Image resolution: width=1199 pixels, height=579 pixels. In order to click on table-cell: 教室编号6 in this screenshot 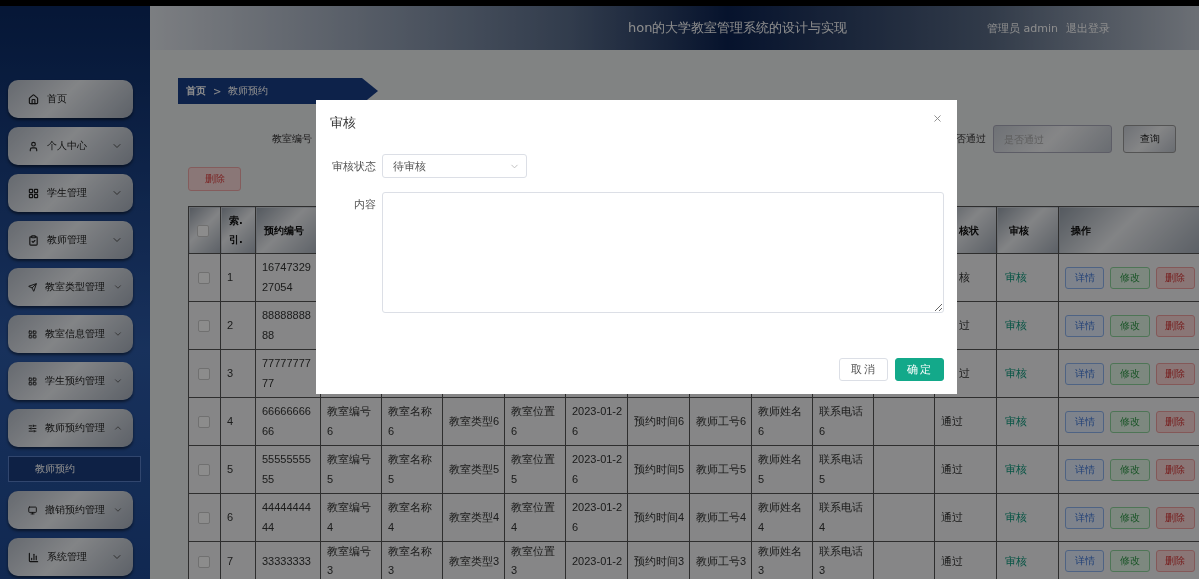, I will do `click(351, 421)`.